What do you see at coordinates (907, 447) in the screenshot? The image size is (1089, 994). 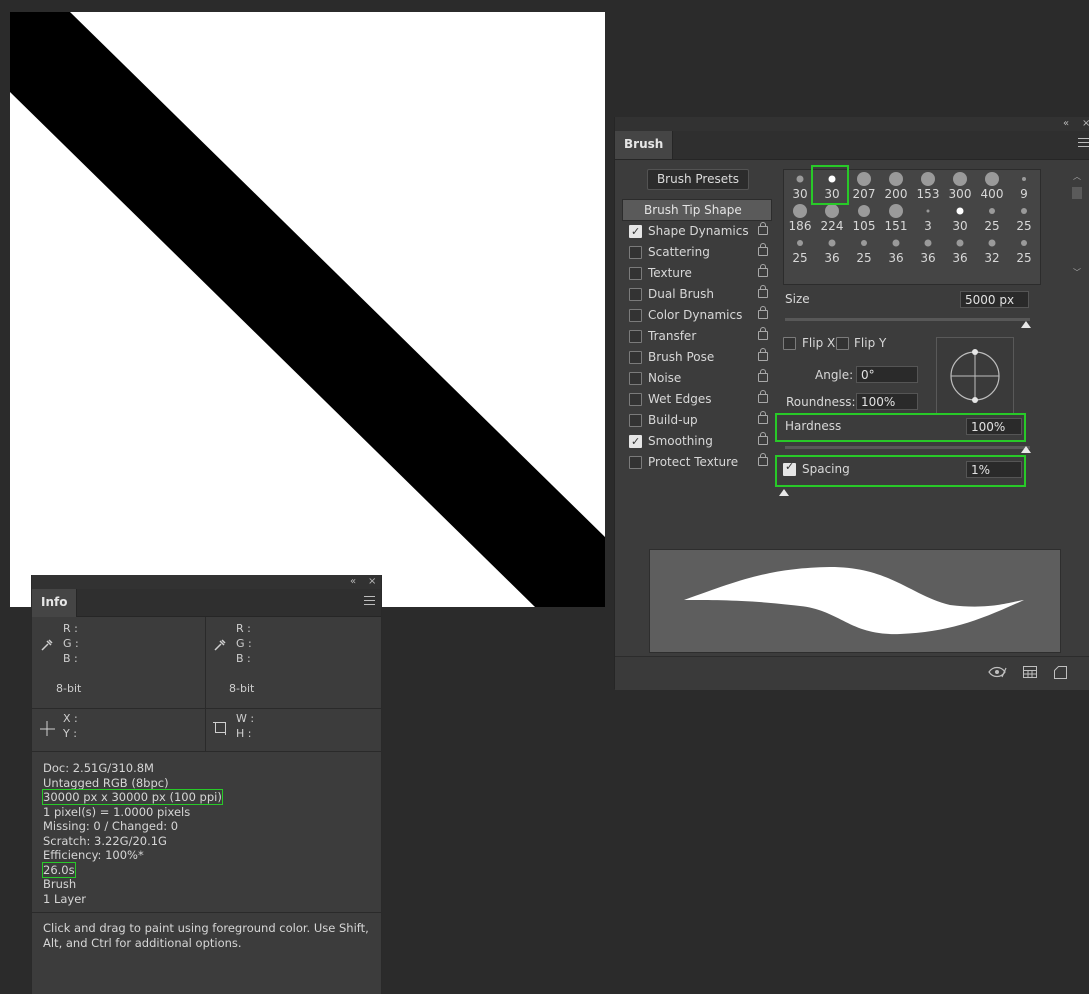 I see `hardness-slider` at bounding box center [907, 447].